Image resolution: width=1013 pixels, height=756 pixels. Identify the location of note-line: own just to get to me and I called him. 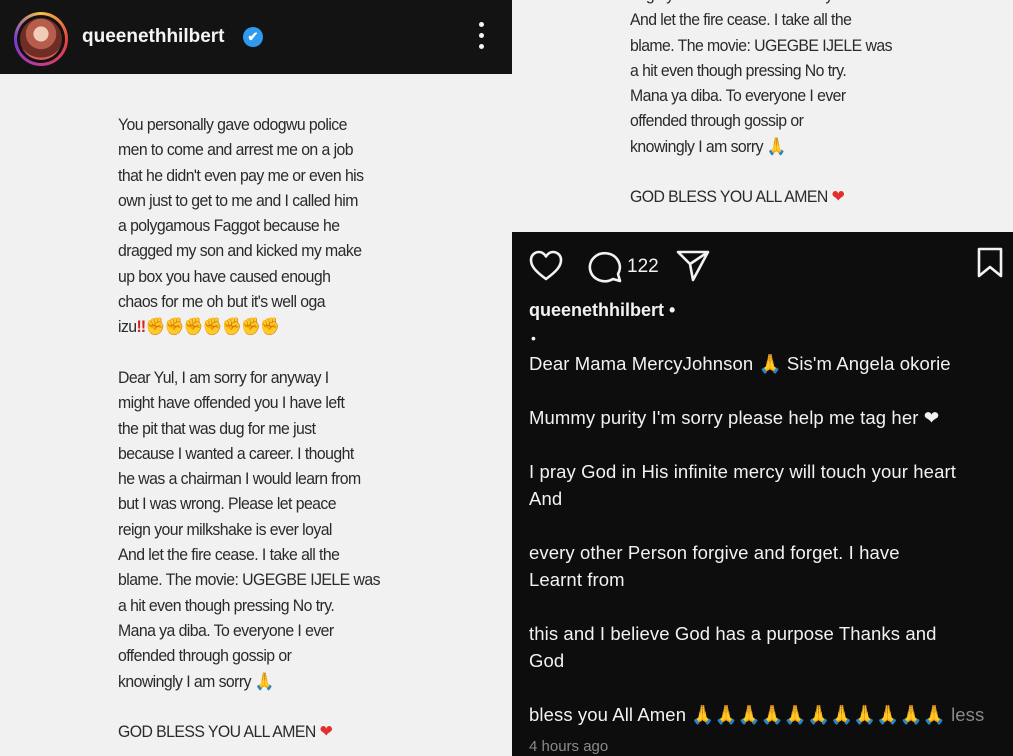
(238, 200).